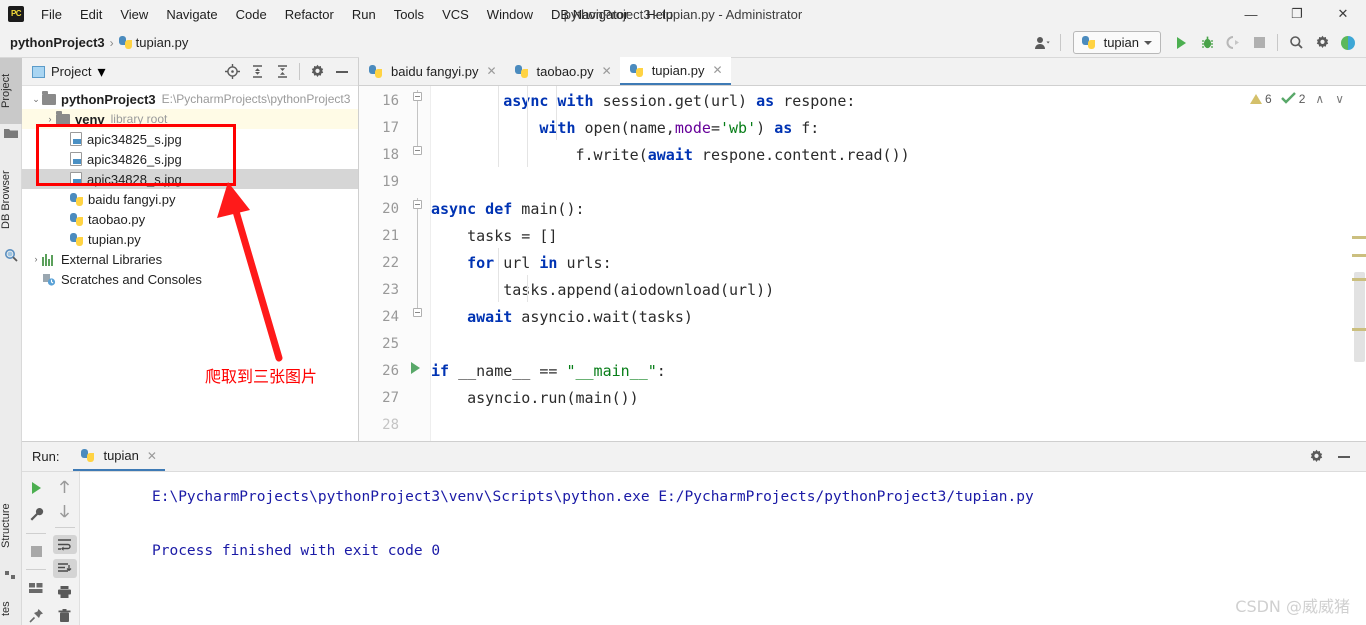 This screenshot has height=625, width=1366. Describe the element at coordinates (251, 14) in the screenshot. I see `menu-code: Code` at that location.